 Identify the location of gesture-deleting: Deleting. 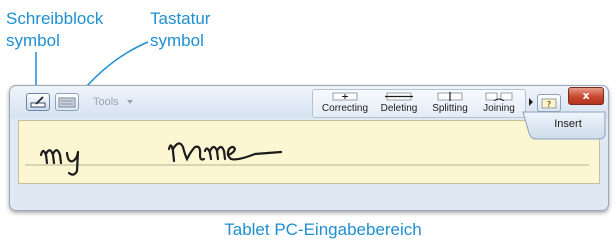
(399, 103).